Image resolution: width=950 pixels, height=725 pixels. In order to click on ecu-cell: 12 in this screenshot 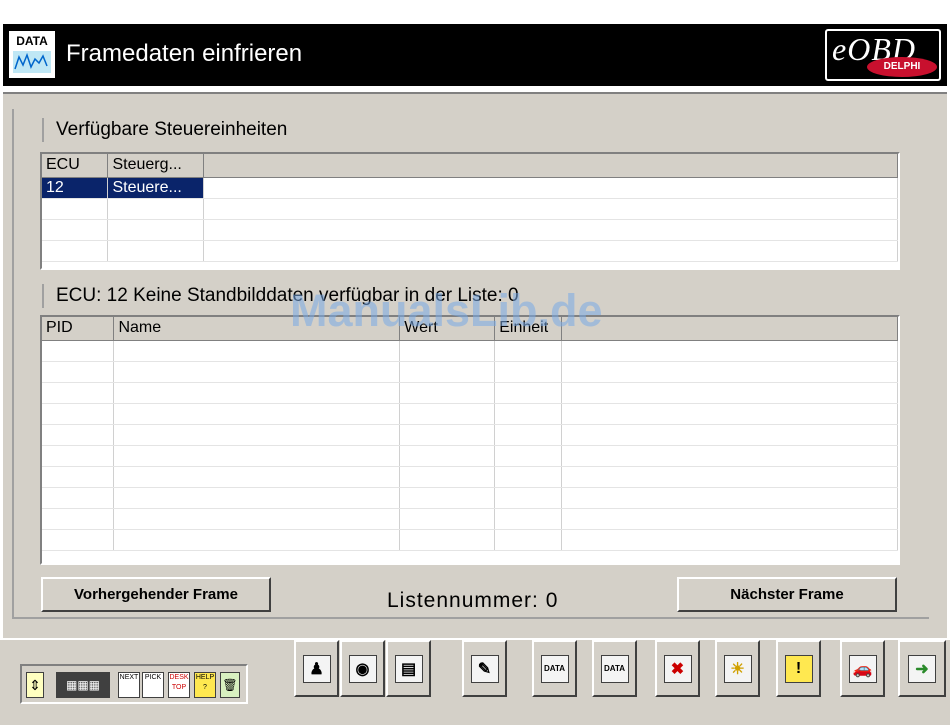, I will do `click(75, 188)`.